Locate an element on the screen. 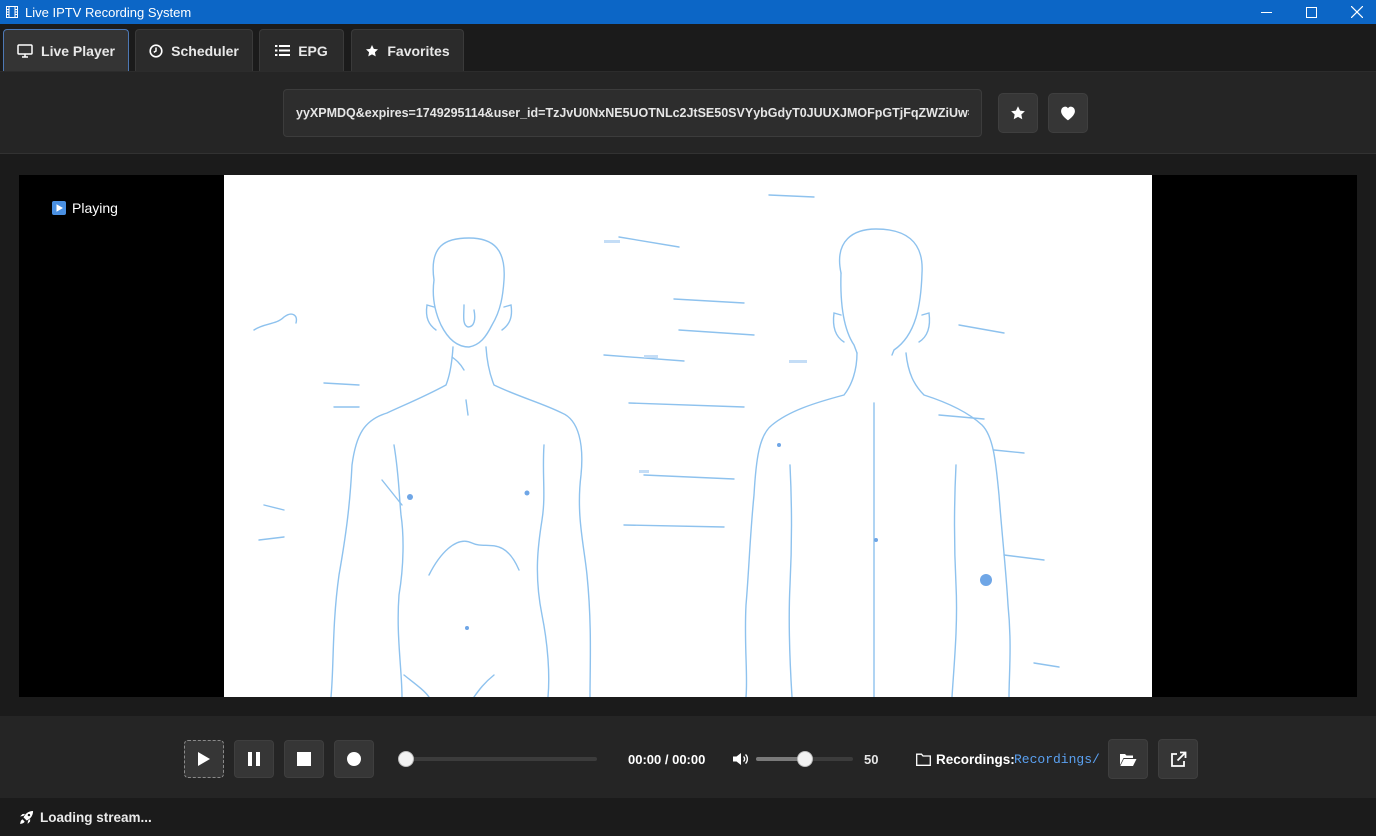 The width and height of the screenshot is (1376, 836). maximize-icon is located at coordinates (1311, 12).